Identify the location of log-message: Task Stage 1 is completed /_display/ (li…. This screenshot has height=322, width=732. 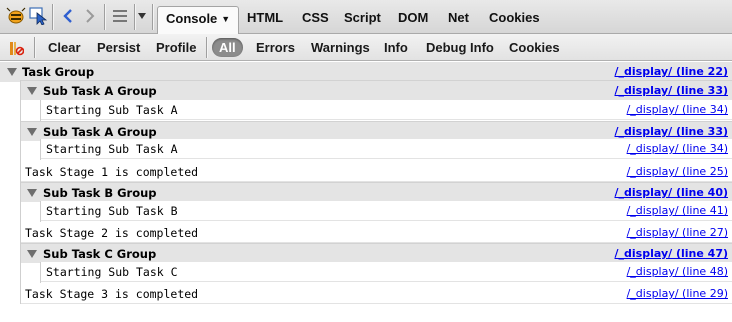
(376, 172).